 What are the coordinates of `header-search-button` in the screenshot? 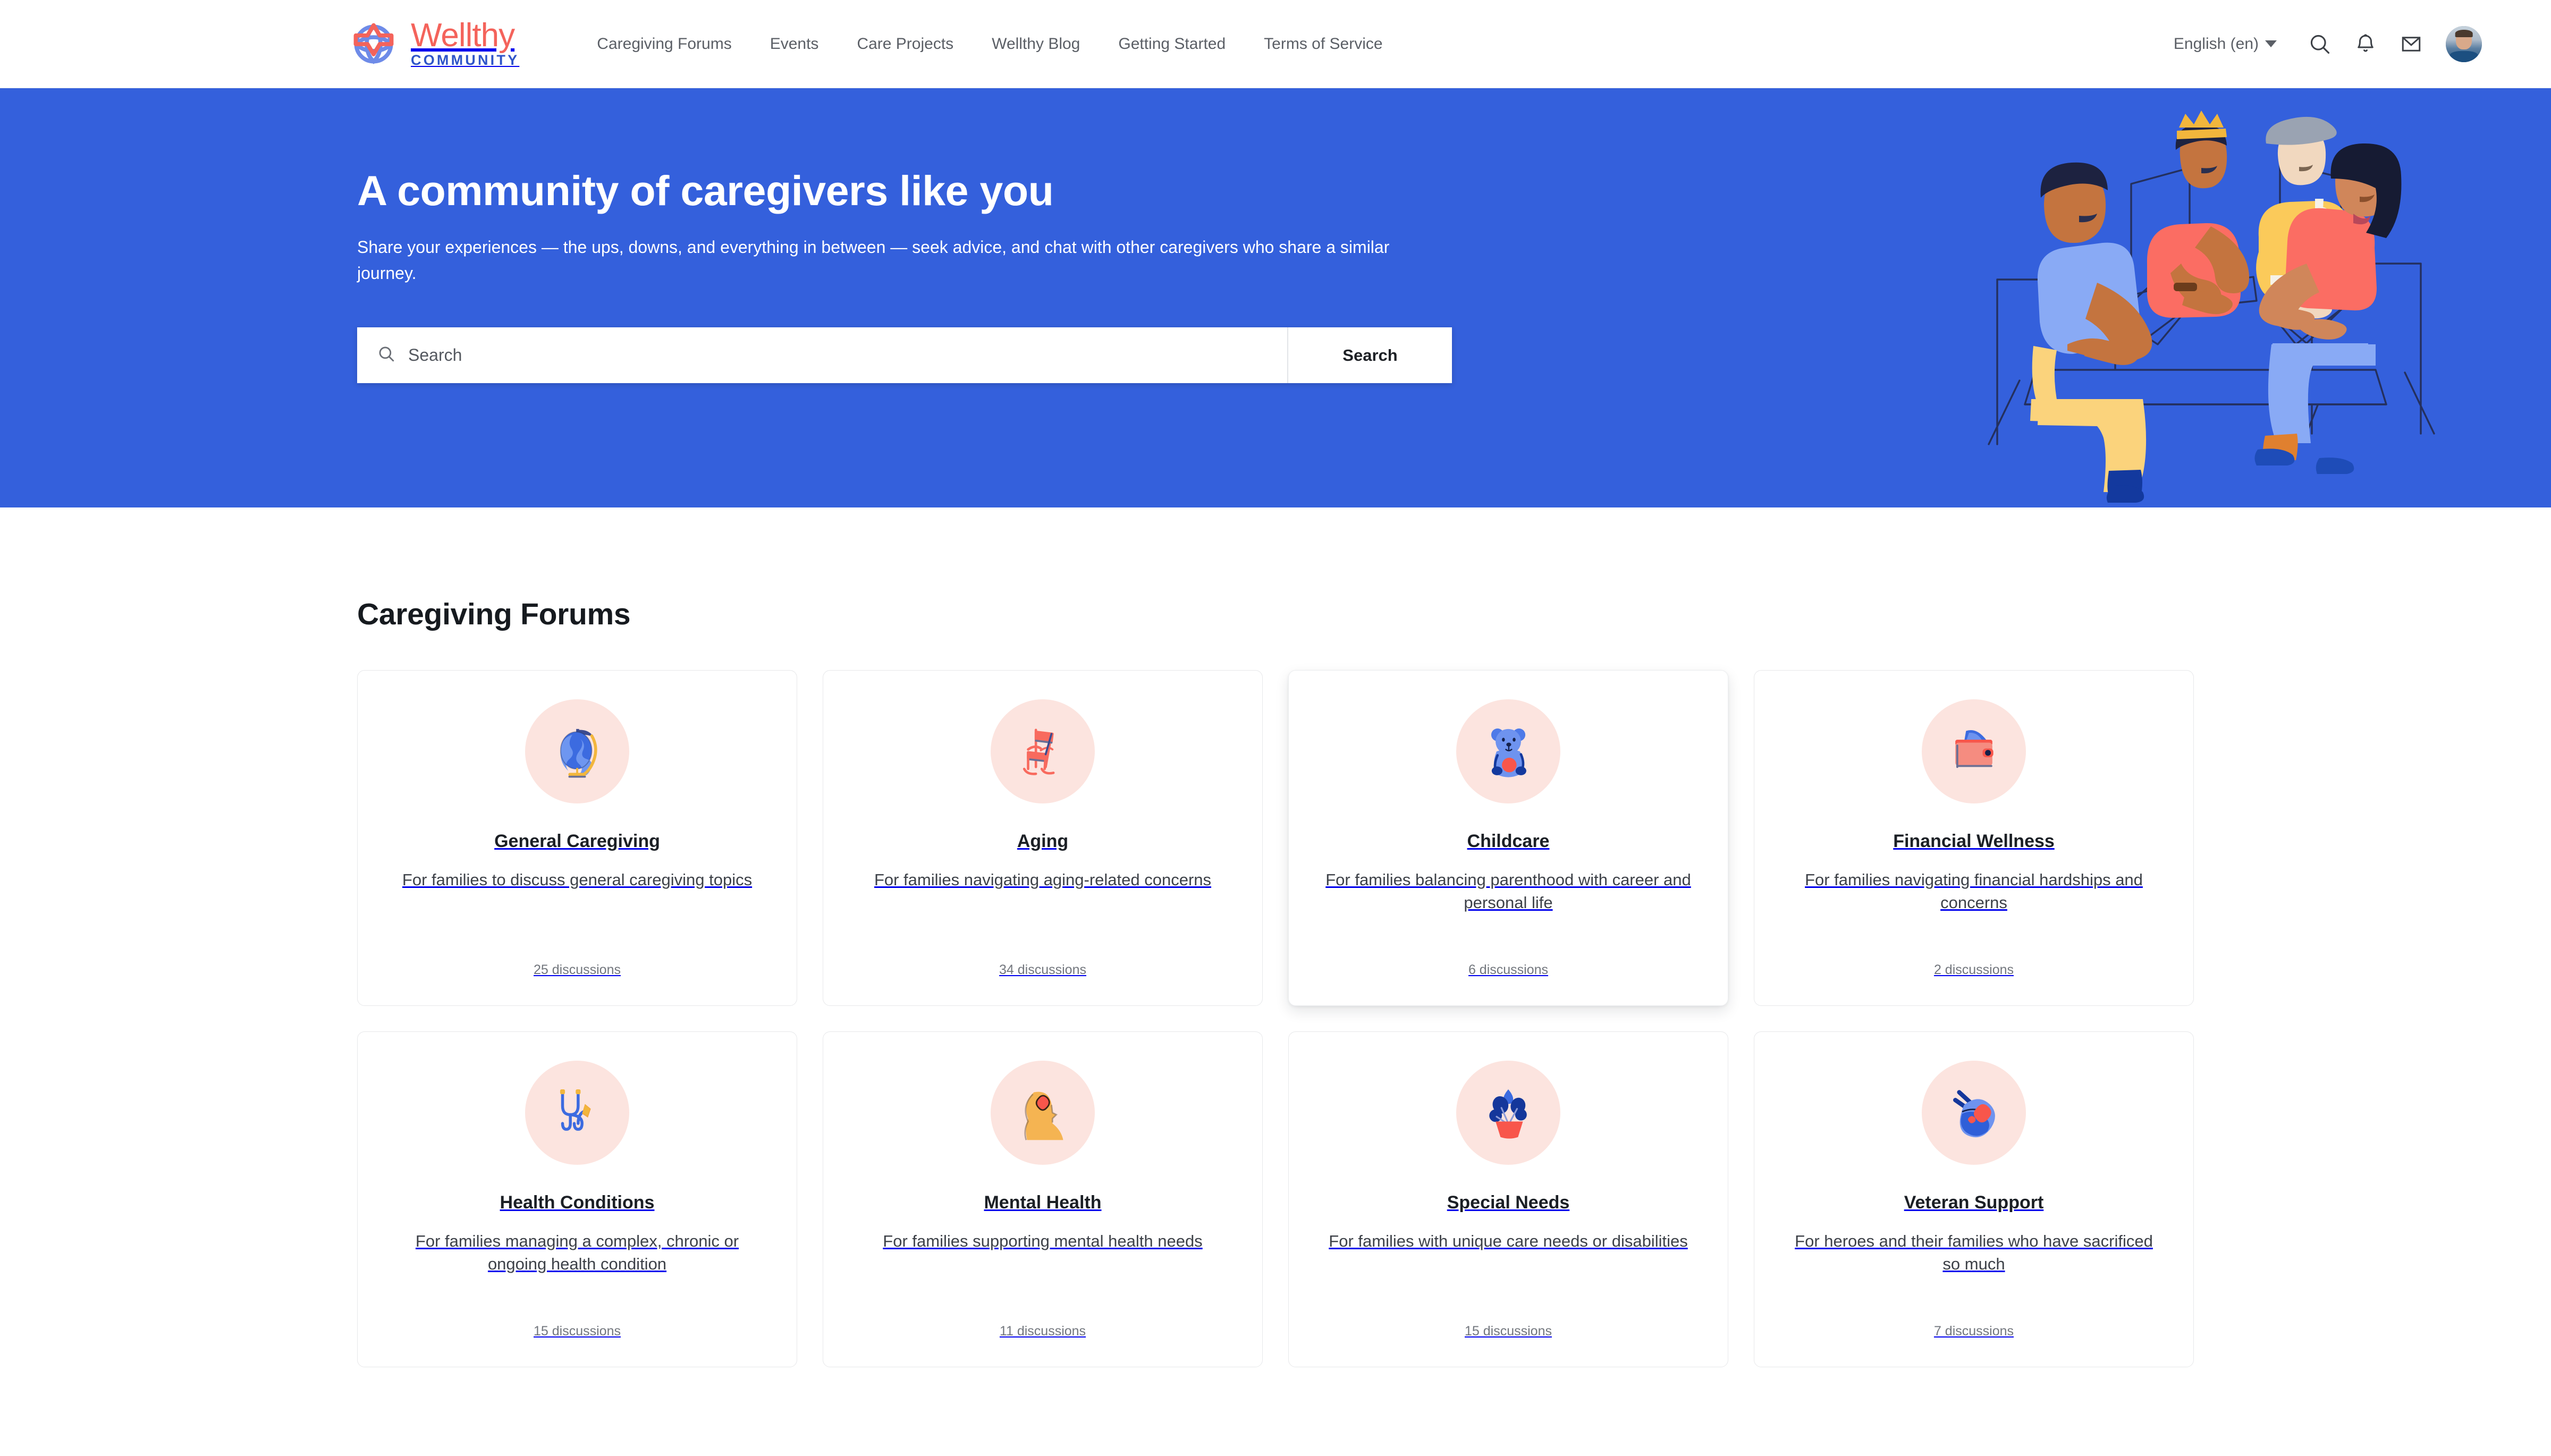 It's located at (2320, 44).